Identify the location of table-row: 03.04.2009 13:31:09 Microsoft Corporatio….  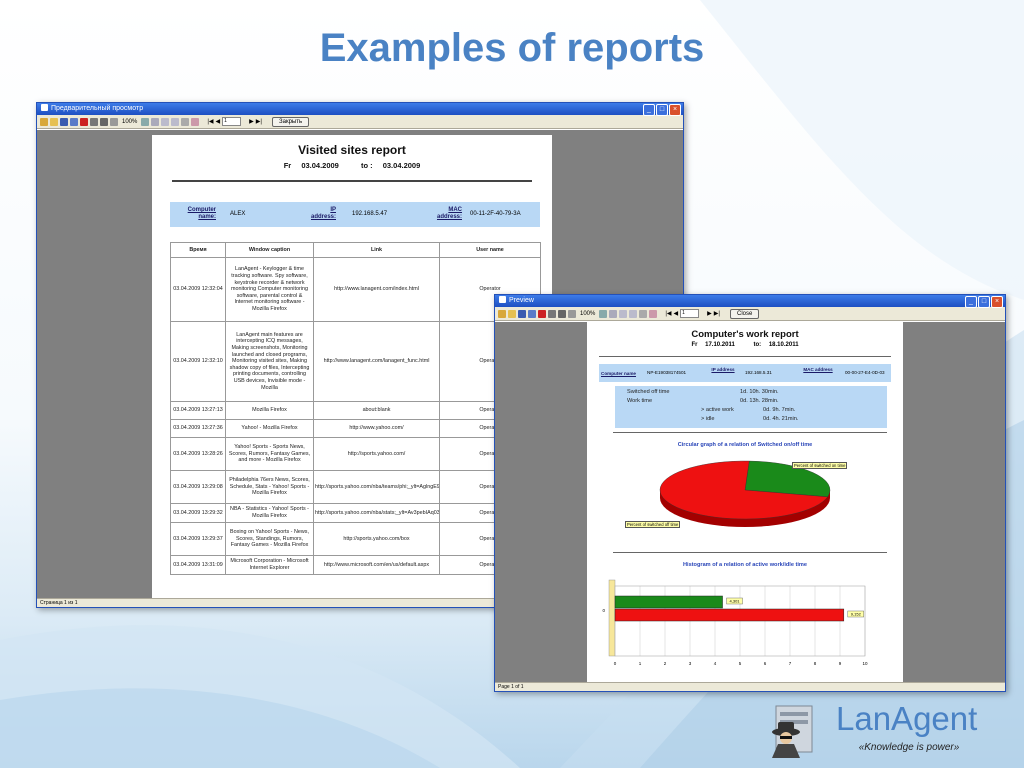
(355, 565).